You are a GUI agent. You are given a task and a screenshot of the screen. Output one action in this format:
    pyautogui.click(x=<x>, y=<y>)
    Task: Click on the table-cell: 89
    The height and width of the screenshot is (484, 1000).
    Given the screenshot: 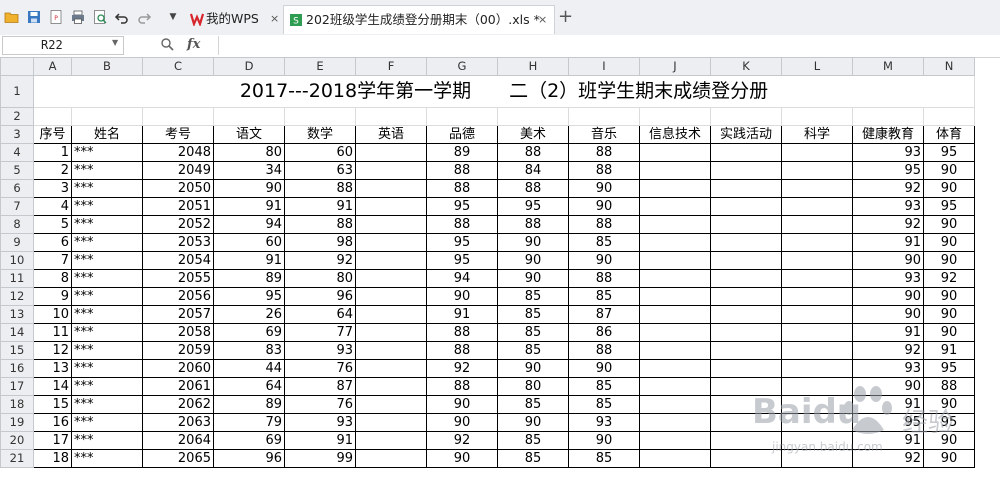 What is the action you would take?
    pyautogui.click(x=249, y=404)
    